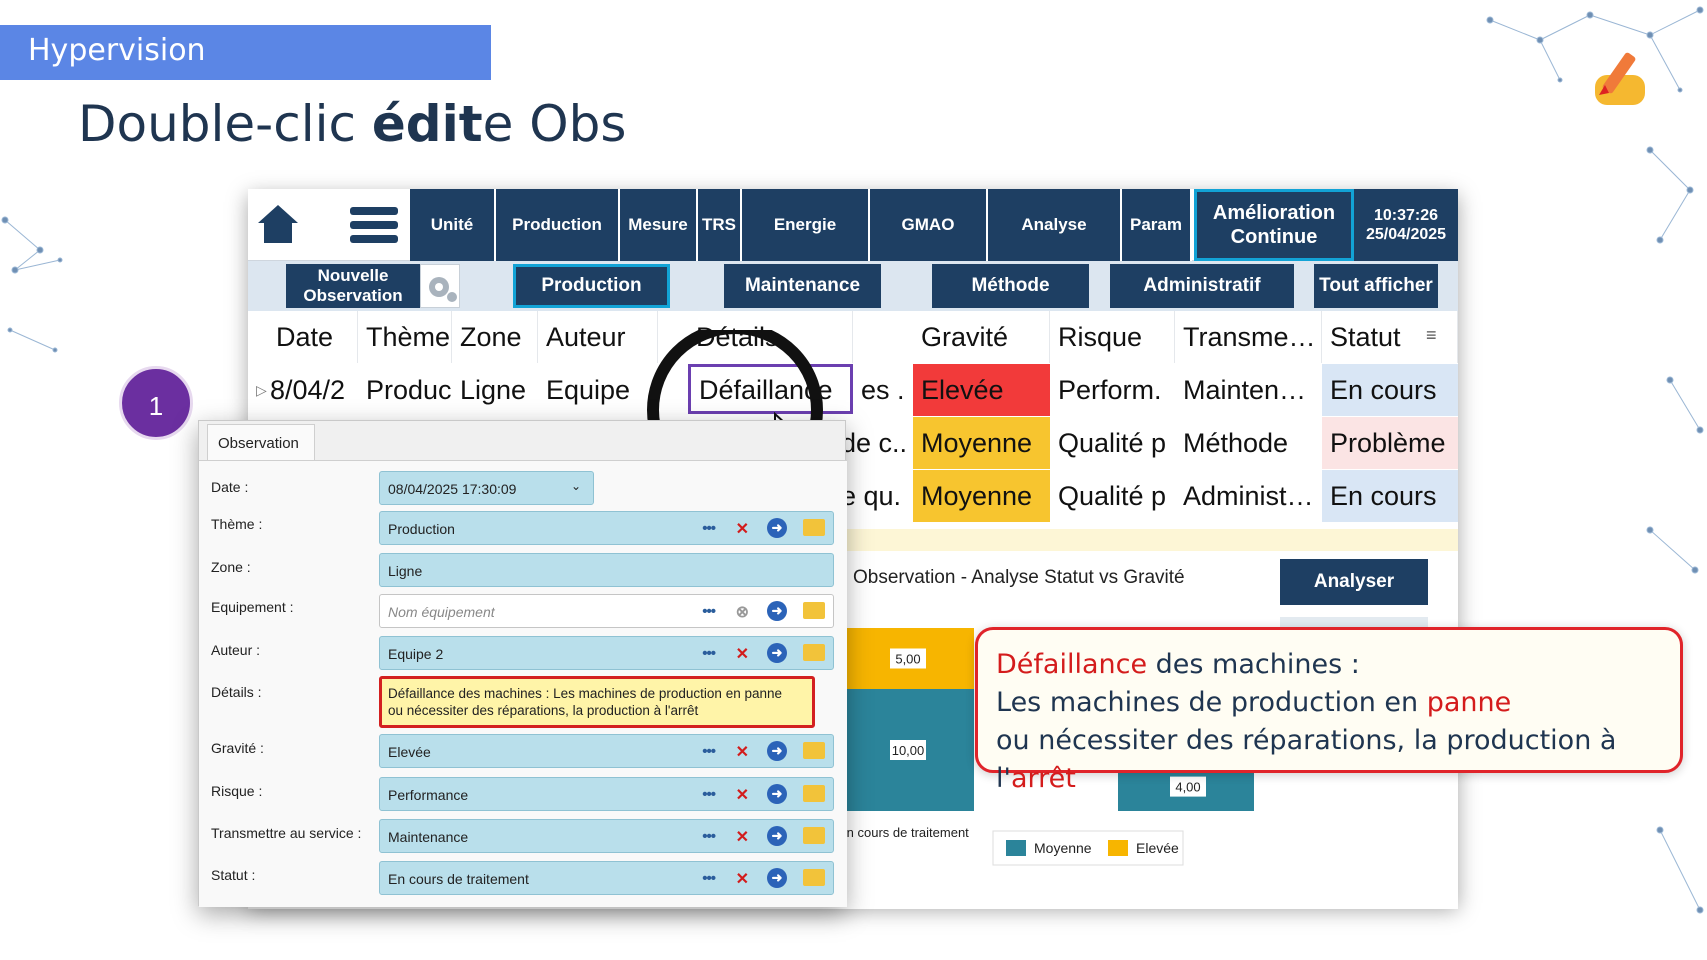  I want to click on filter-tout-afficher: Tout afficher, so click(1376, 286).